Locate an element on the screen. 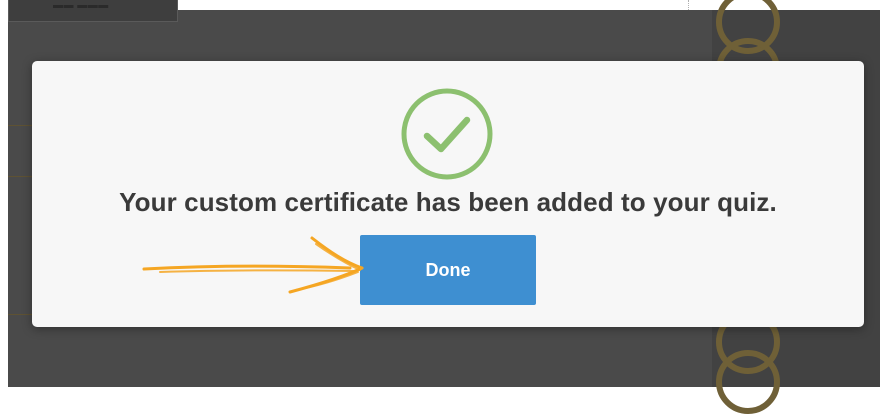 This screenshot has height=414, width=888. background-panel-edge is located at coordinates (20, 220).